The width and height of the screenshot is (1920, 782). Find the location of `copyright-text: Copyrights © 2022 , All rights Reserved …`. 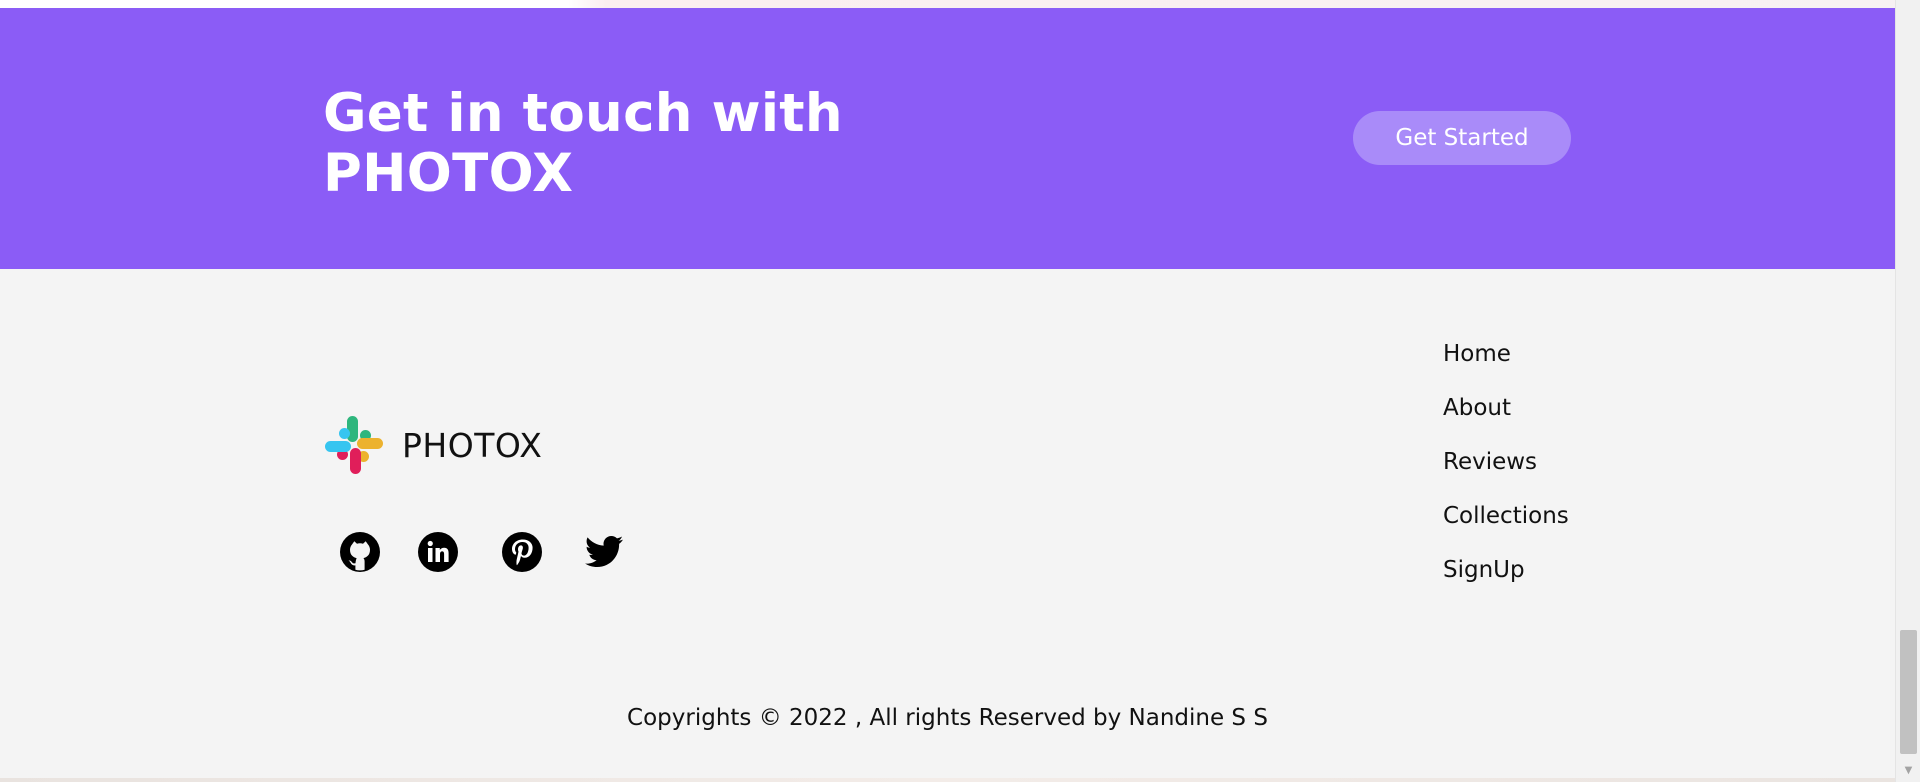

copyright-text: Copyrights © 2022 , All rights Reserved … is located at coordinates (947, 718).